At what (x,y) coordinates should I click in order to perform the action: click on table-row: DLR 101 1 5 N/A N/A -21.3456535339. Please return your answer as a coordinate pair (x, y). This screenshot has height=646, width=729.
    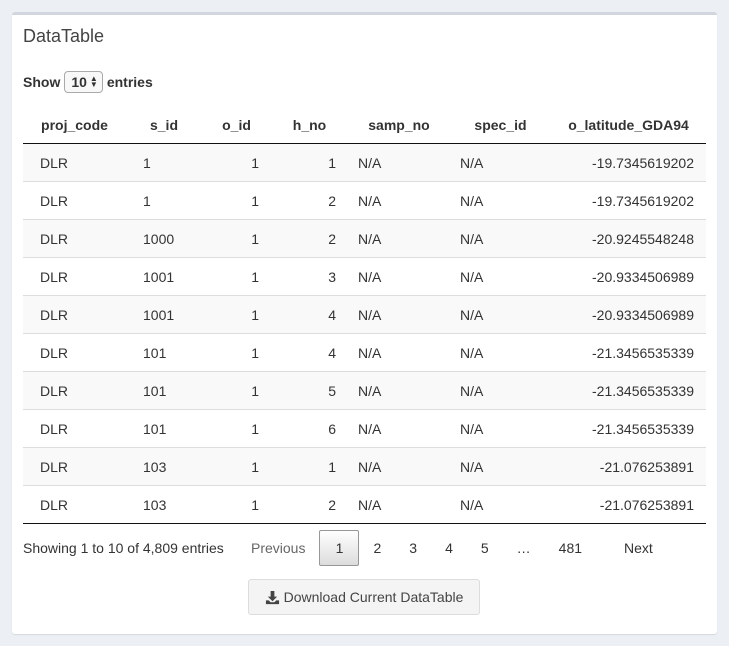
    Looking at the image, I should click on (364, 390).